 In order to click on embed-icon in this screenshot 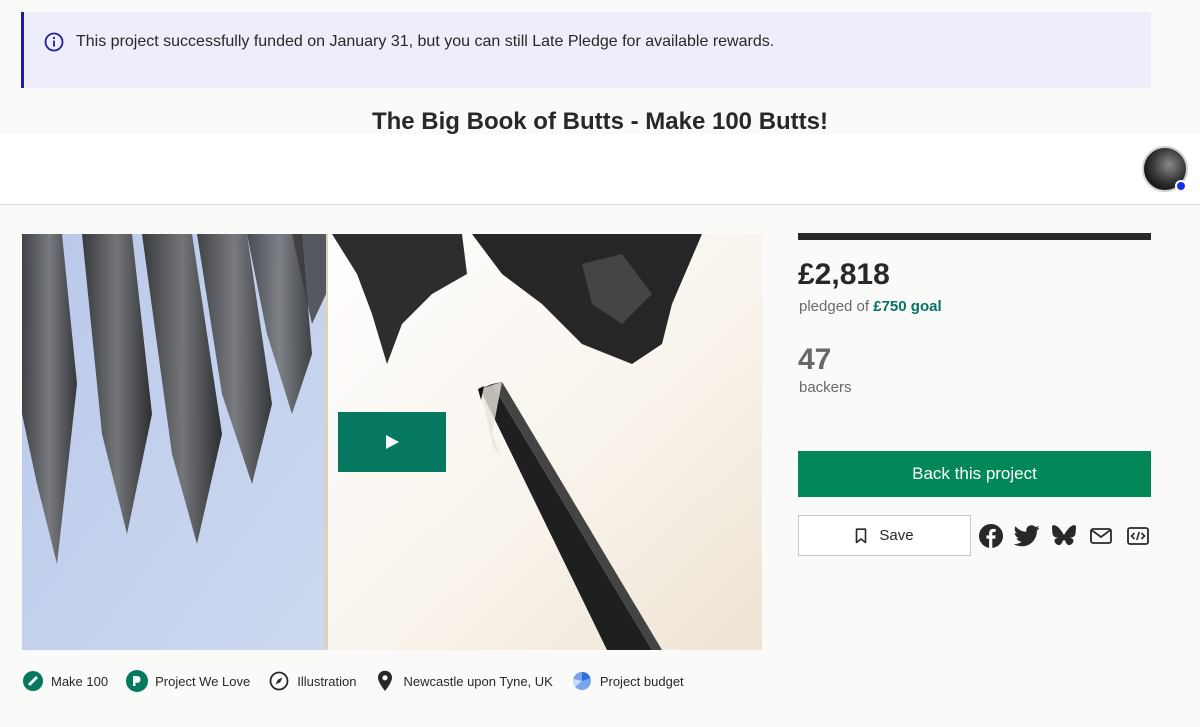, I will do `click(1138, 536)`.